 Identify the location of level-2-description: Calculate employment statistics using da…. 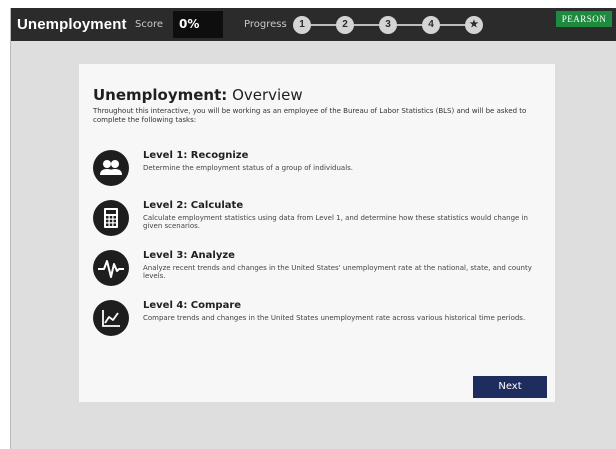
(335, 222).